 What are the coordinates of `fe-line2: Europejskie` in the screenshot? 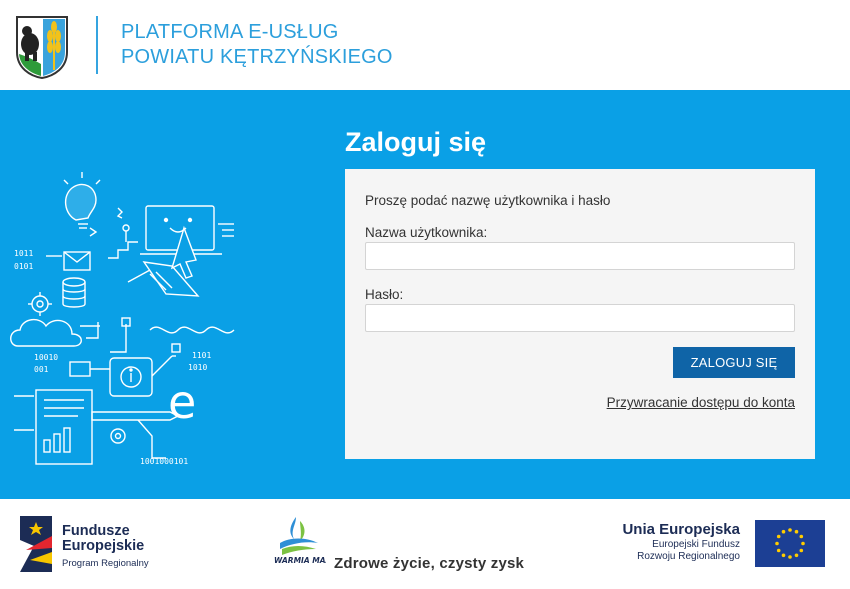 It's located at (103, 546).